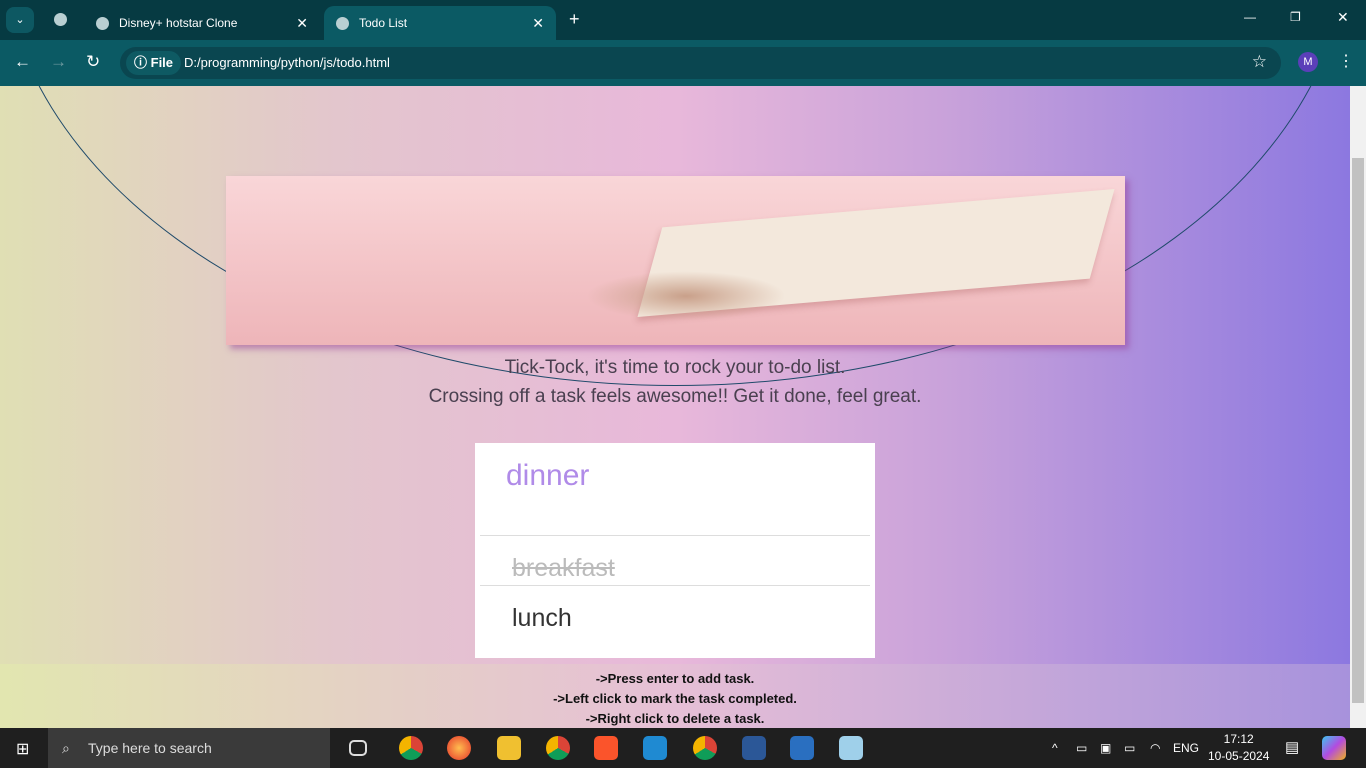  I want to click on tab-disney: Disney+ hotstar Clone ✕, so click(202, 23).